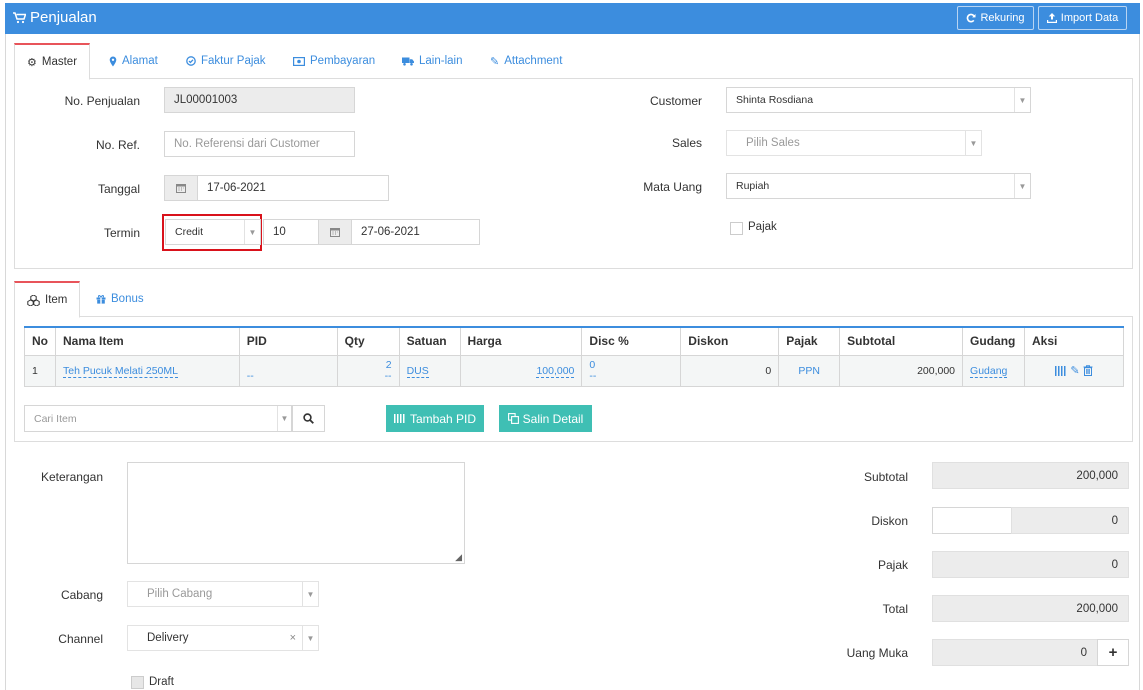 The height and width of the screenshot is (690, 1143). What do you see at coordinates (415, 232) in the screenshot?
I see `termin-due-date-field: 27-06-2021` at bounding box center [415, 232].